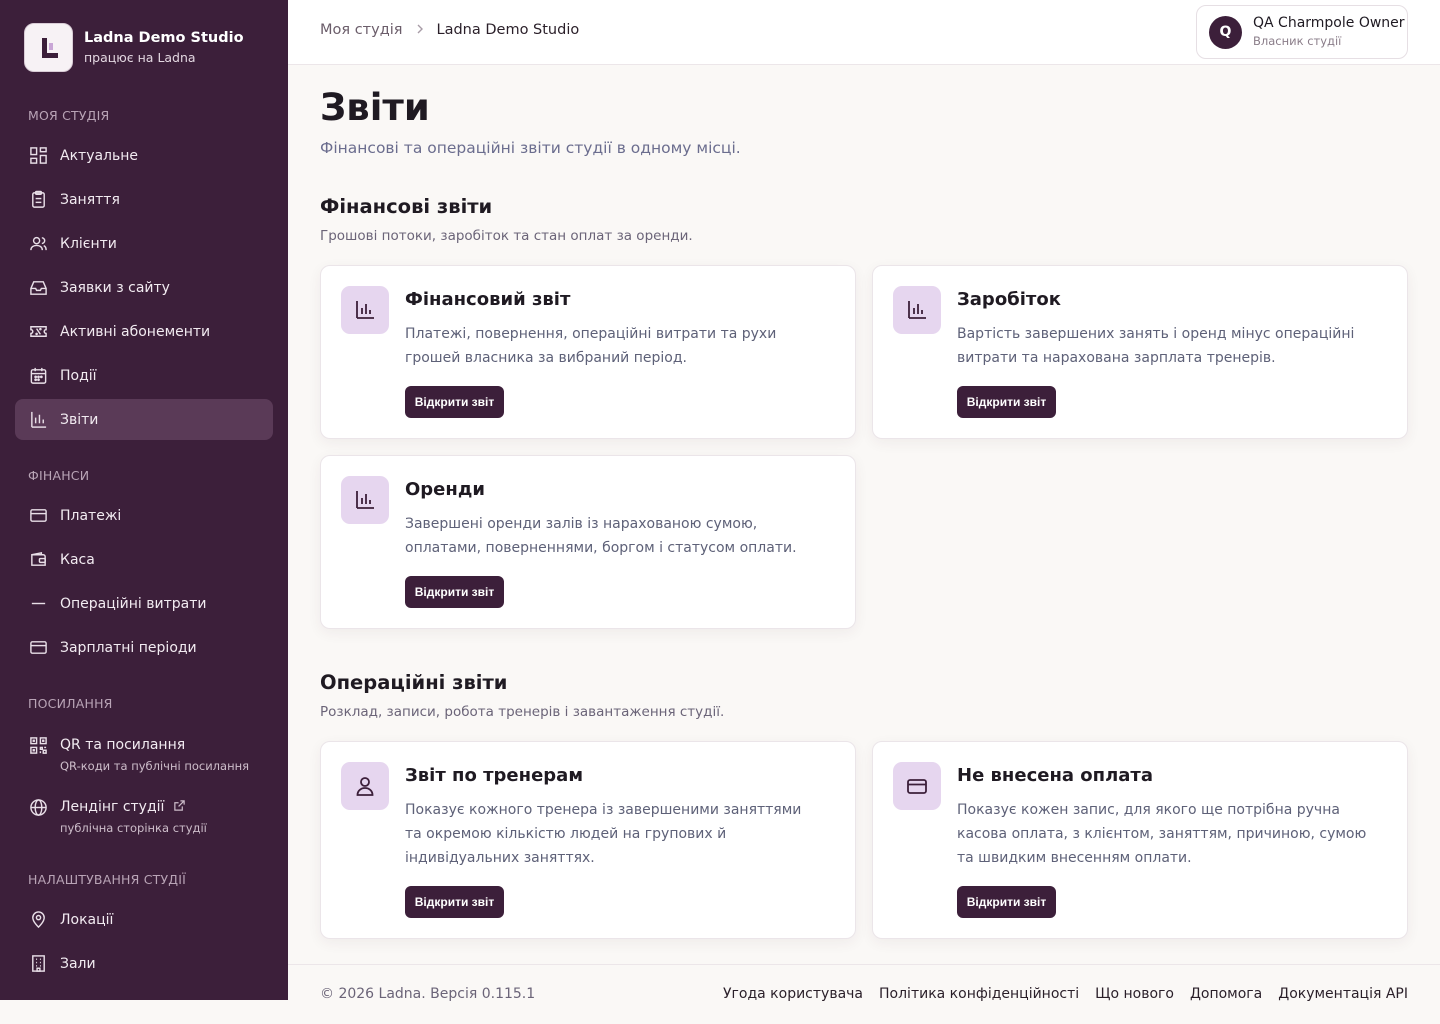 The height and width of the screenshot is (1024, 1440). I want to click on sidebar-item-site-requests: Заявки з сайту, so click(144, 287).